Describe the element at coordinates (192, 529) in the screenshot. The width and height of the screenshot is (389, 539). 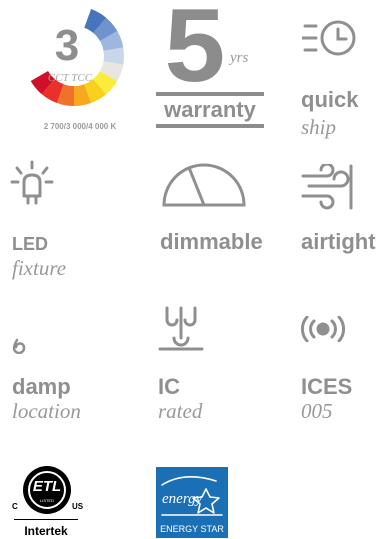
I see `energy-star-label: ENERGY STAR` at that location.